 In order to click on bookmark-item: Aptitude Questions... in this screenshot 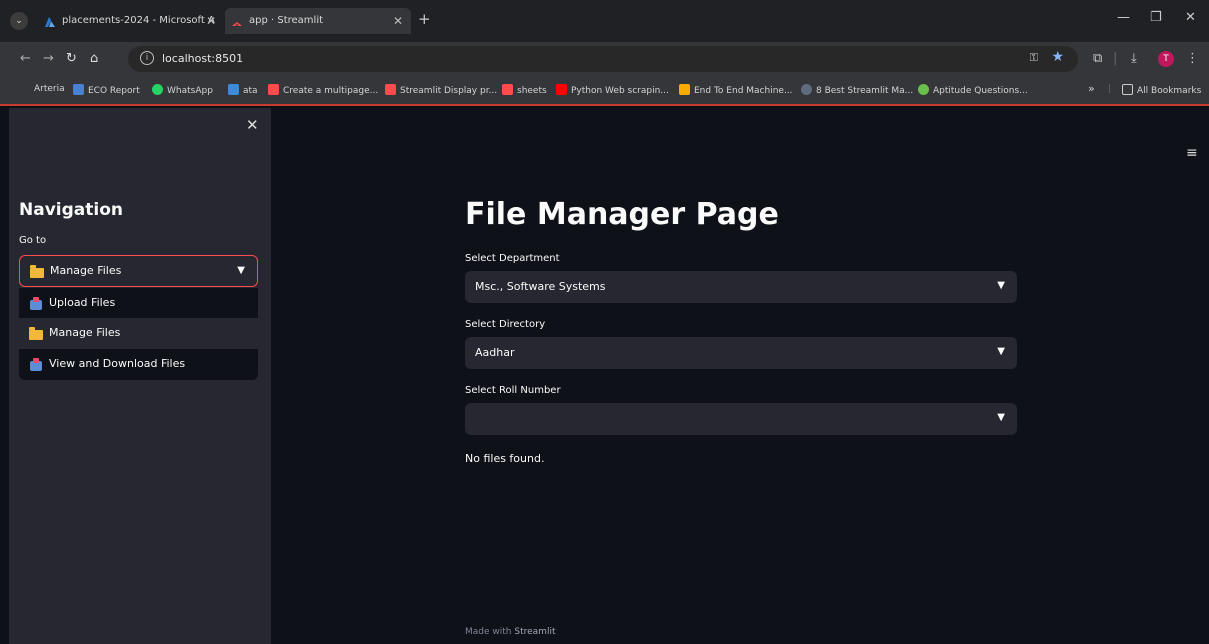, I will do `click(973, 90)`.